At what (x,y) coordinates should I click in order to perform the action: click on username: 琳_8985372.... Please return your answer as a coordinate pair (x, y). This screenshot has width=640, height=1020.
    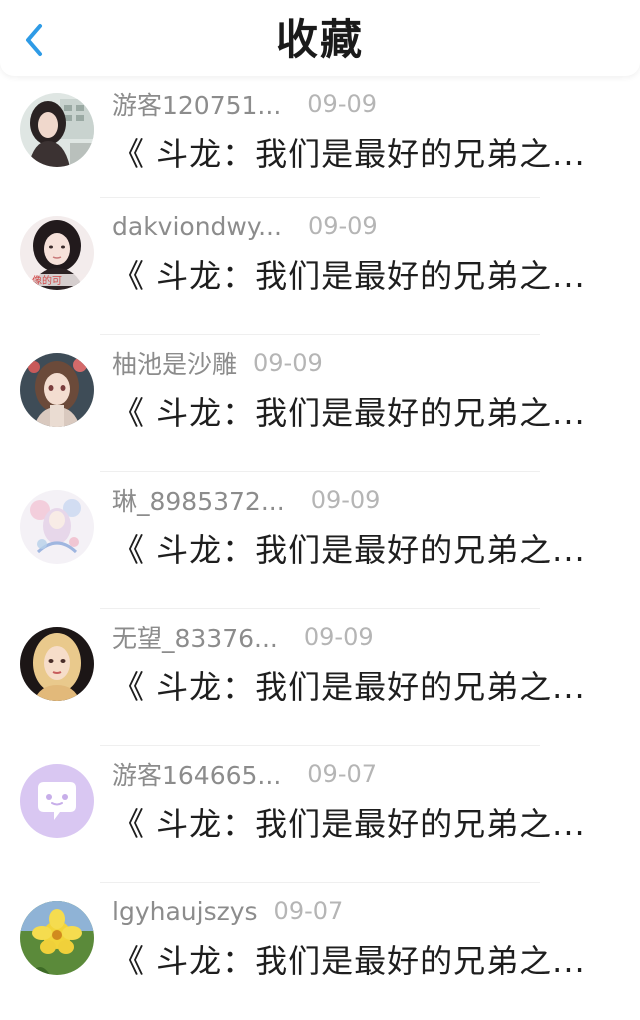
    Looking at the image, I should click on (198, 500).